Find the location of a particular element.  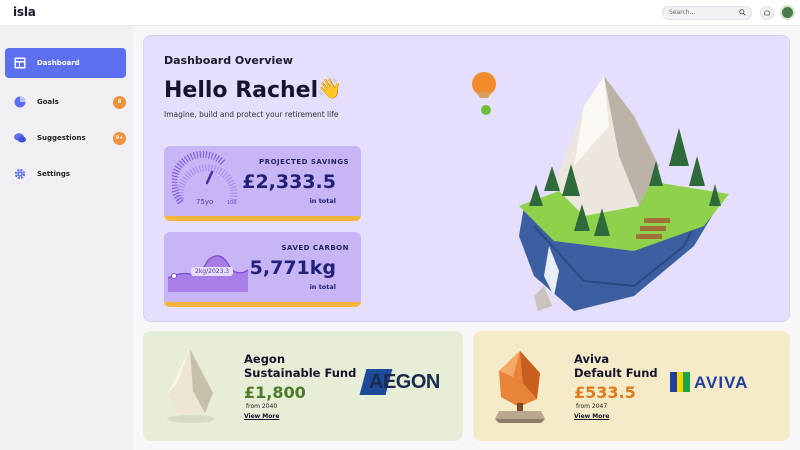

stat-value: £2,333.5 is located at coordinates (289, 182).